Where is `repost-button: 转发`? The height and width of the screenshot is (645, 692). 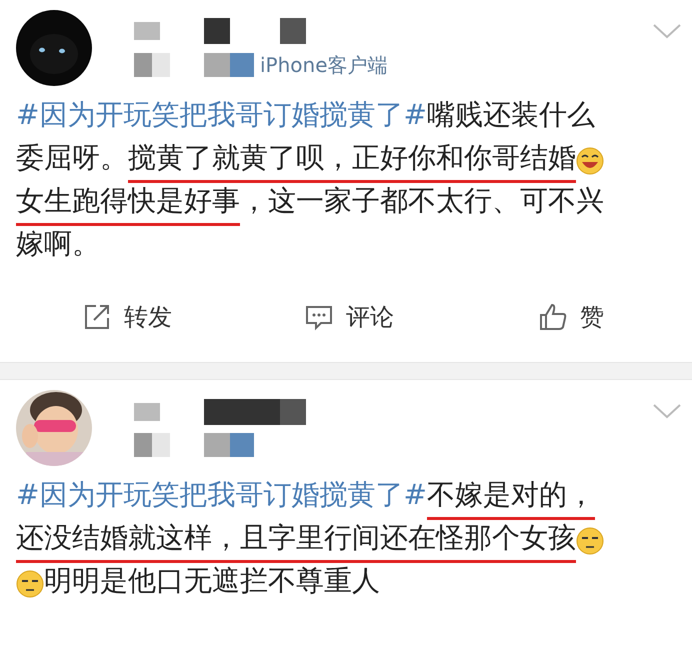
repost-button: 转发 is located at coordinates (127, 317).